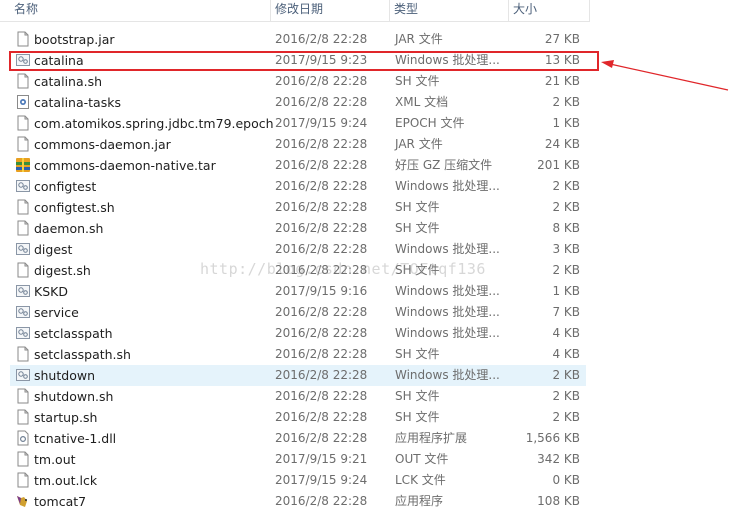 The image size is (738, 519). I want to click on file-row: KSKD 2017/9/15 9:16 Windows 批处理... 1 KB, so click(298, 291).